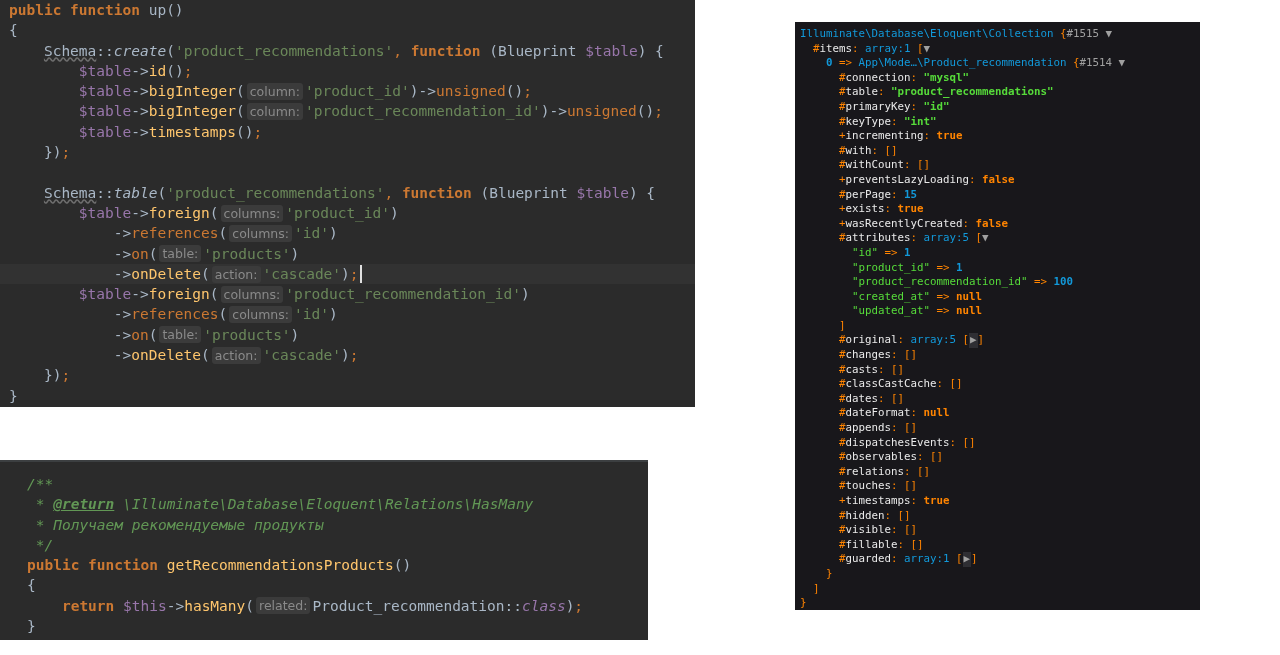 The height and width of the screenshot is (655, 1280). Describe the element at coordinates (900, 384) in the screenshot. I see `dump-text: #classCastCache: []` at that location.